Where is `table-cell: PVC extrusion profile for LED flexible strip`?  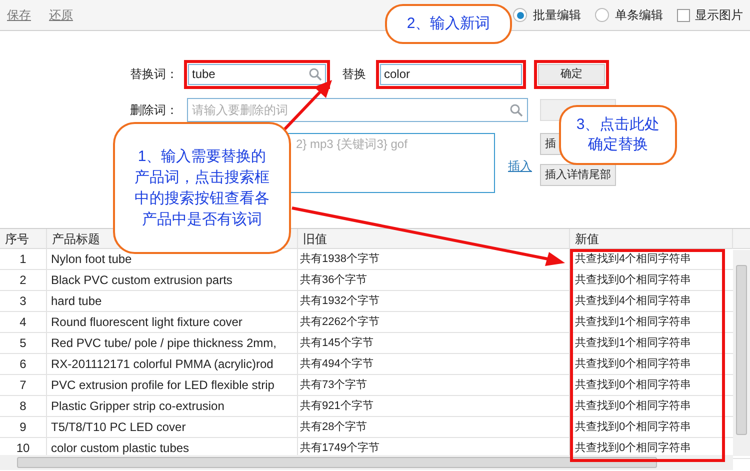
table-cell: PVC extrusion profile for LED flexible strip is located at coordinates (172, 385).